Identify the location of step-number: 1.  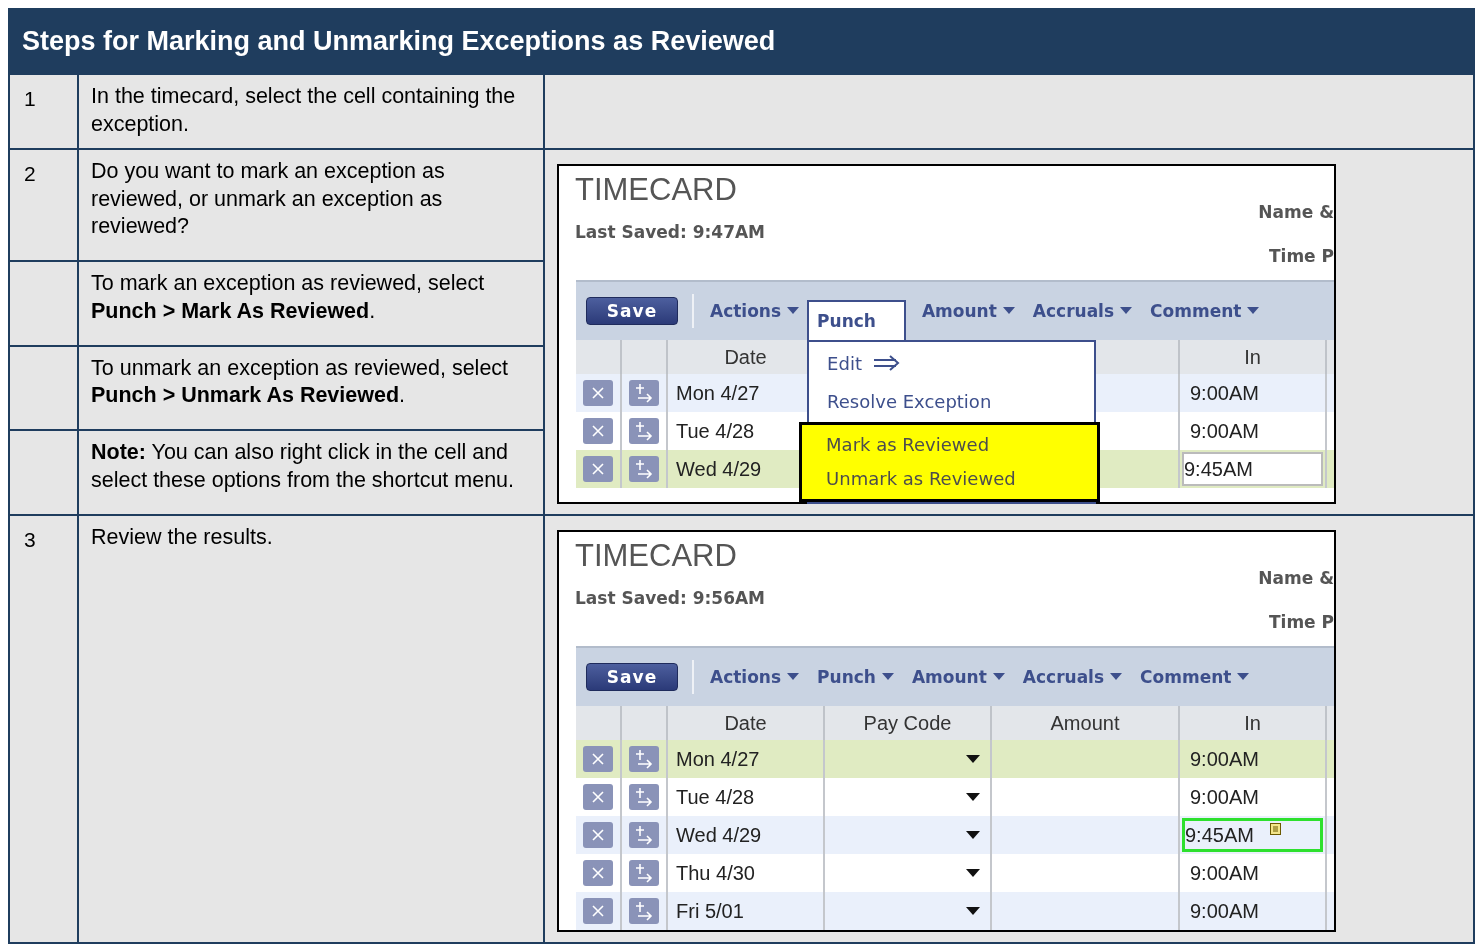
(43, 111).